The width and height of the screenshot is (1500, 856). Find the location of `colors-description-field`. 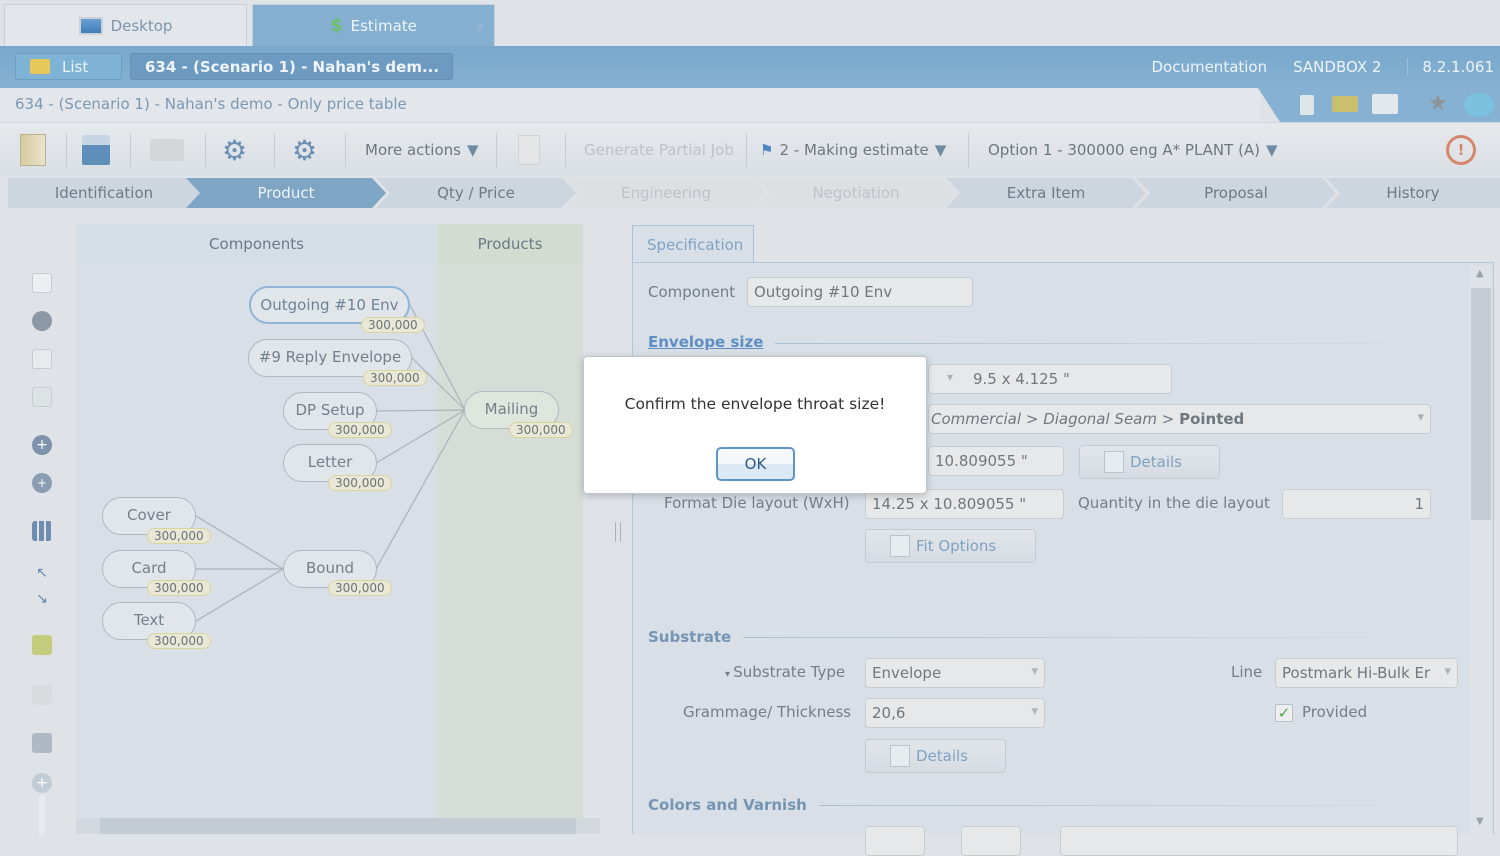

colors-description-field is located at coordinates (1259, 841).